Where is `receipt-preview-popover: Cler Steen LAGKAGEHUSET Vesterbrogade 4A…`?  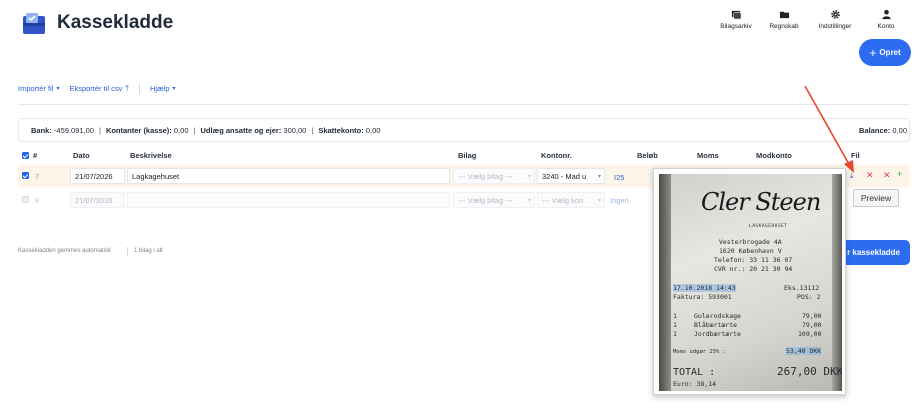 receipt-preview-popover: Cler Steen LAGKAGEHUSET Vesterbrogade 4A… is located at coordinates (749, 281).